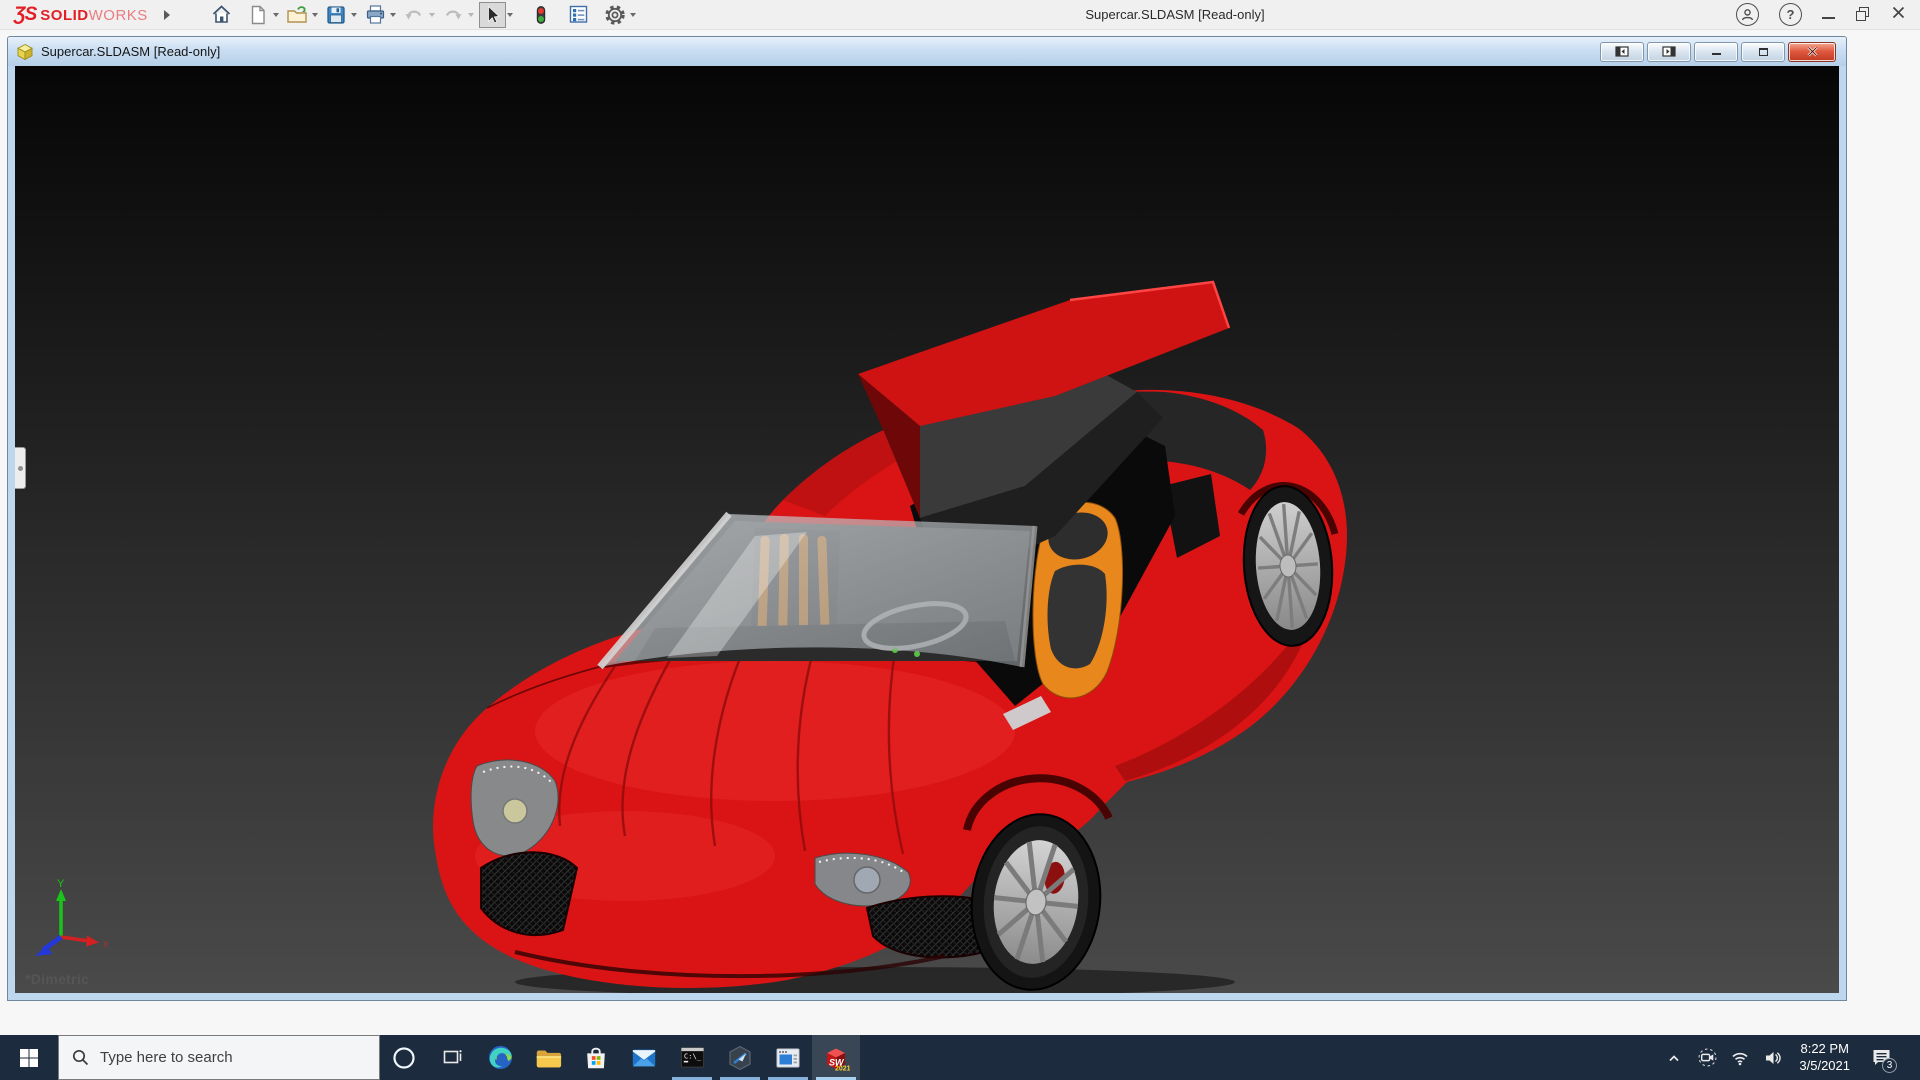 The image size is (1920, 1080). What do you see at coordinates (73, 918) in the screenshot?
I see `orientation-triad: Y x` at bounding box center [73, 918].